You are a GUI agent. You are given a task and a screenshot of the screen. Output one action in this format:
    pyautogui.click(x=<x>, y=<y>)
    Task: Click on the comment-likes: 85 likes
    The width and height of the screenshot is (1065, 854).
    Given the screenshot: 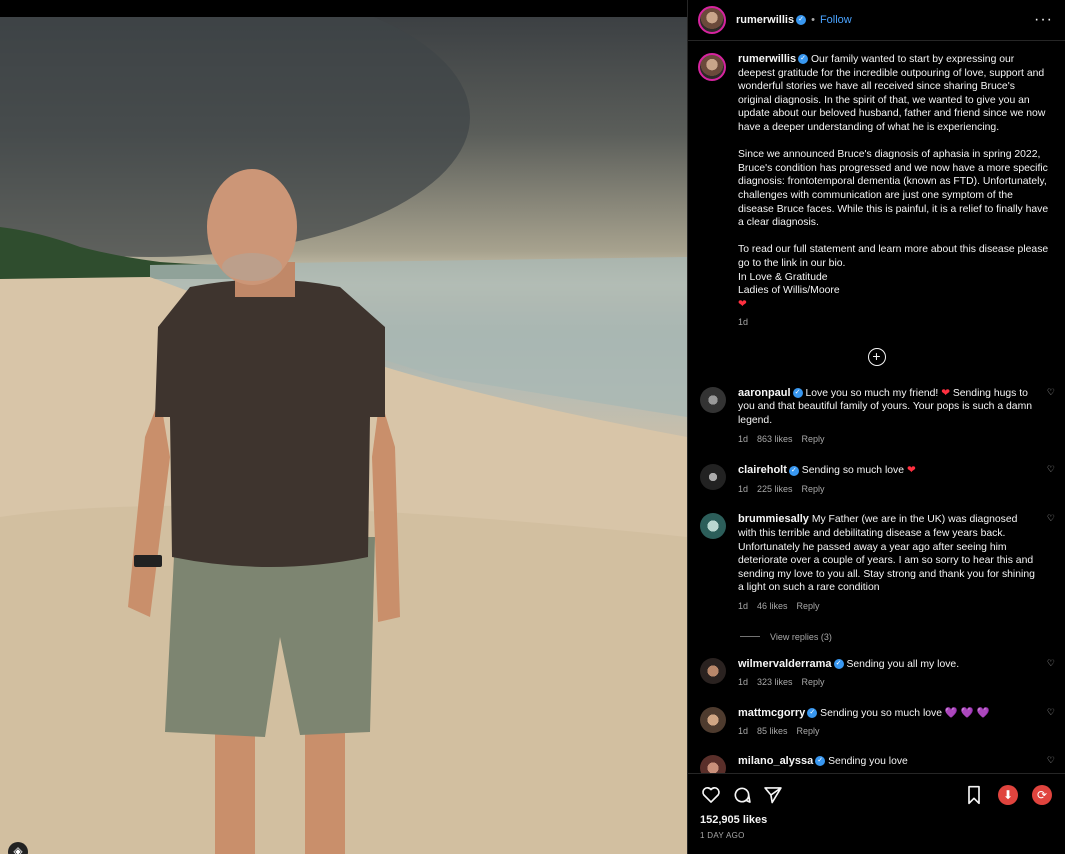 What is the action you would take?
    pyautogui.click(x=772, y=731)
    